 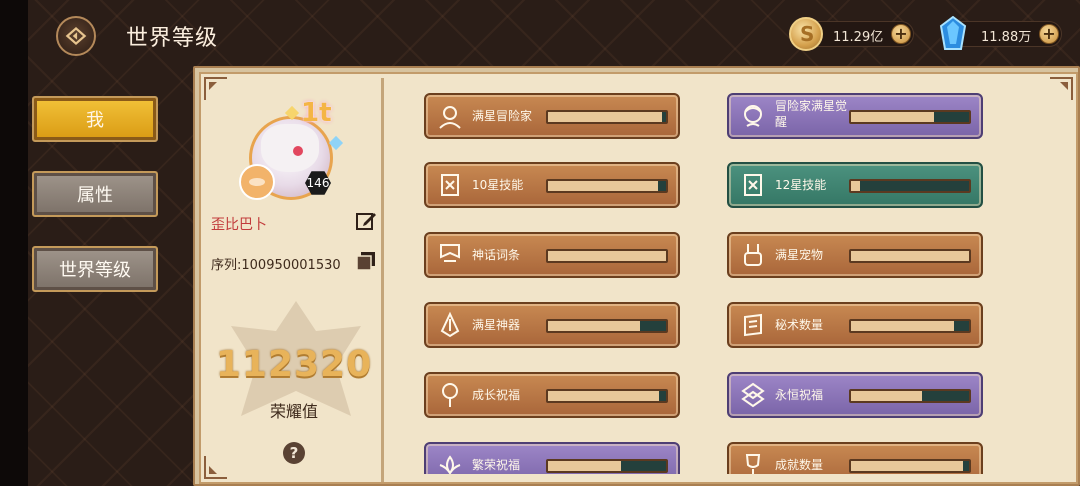 What do you see at coordinates (799, 325) in the screenshot?
I see `progress-item-label: 秘术数量` at bounding box center [799, 325].